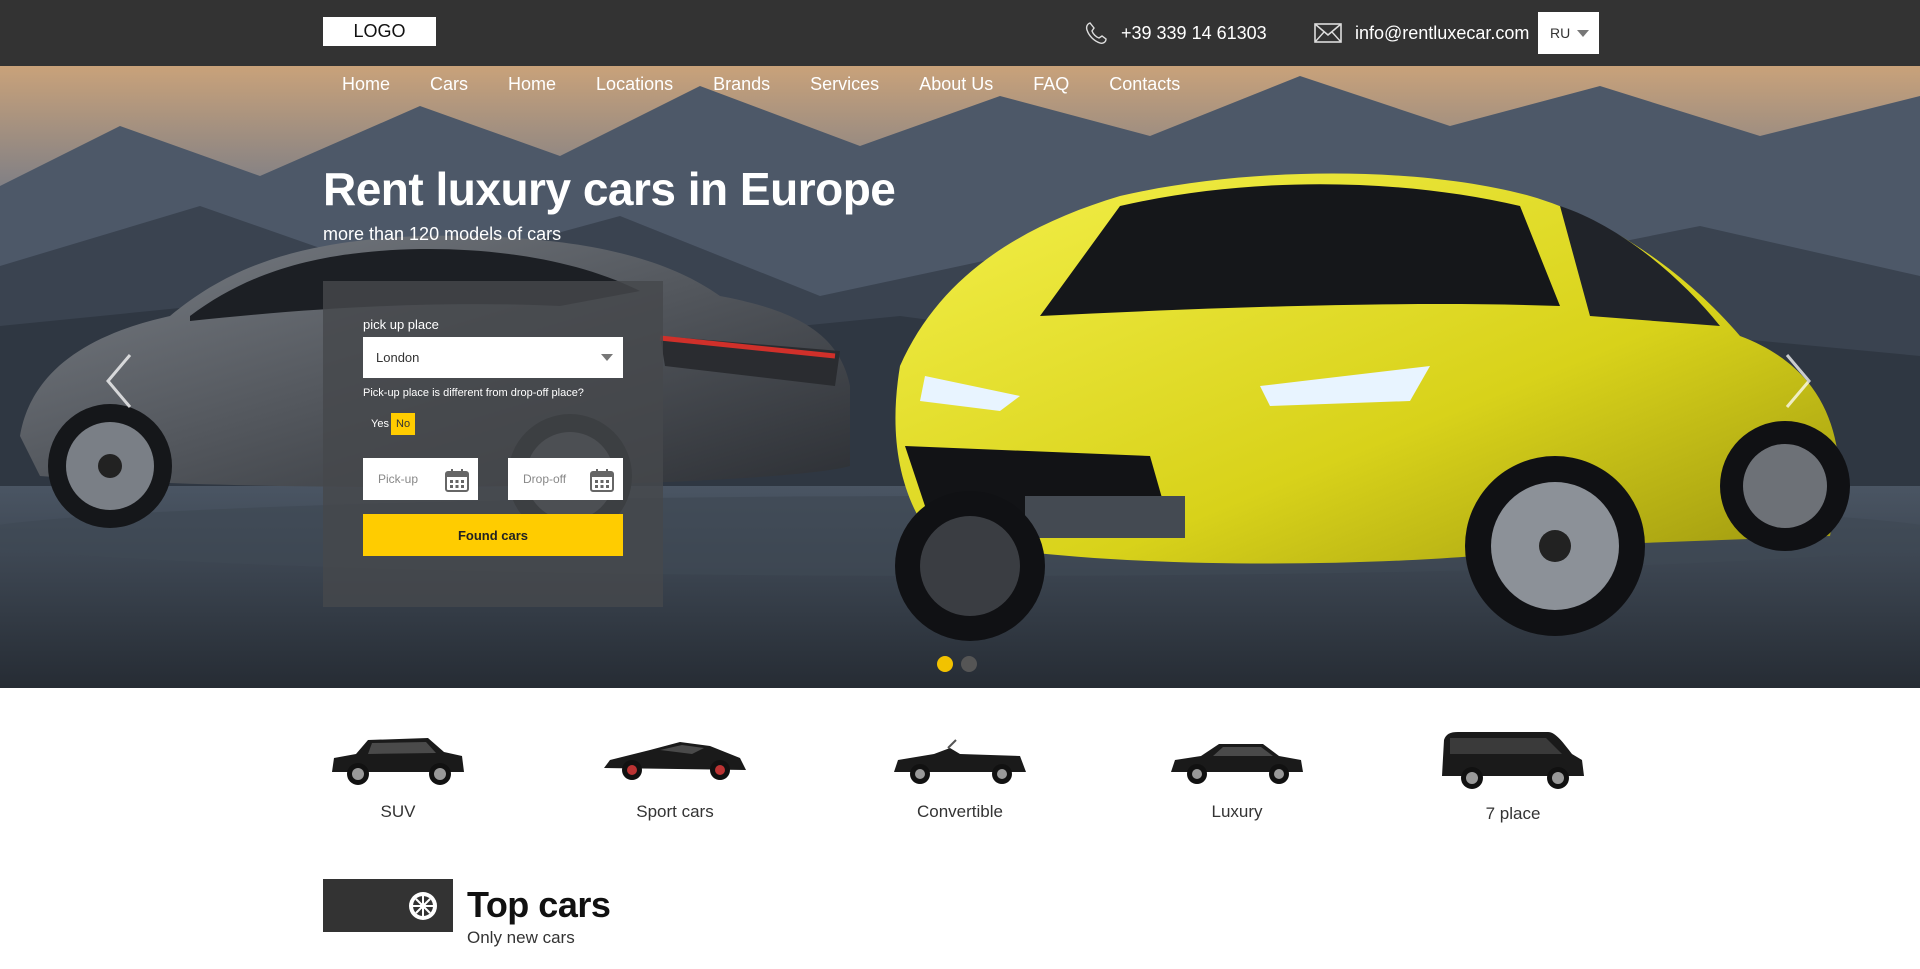 This screenshot has height=969, width=1920. What do you see at coordinates (398, 357) in the screenshot?
I see `pickup-place-value: London` at bounding box center [398, 357].